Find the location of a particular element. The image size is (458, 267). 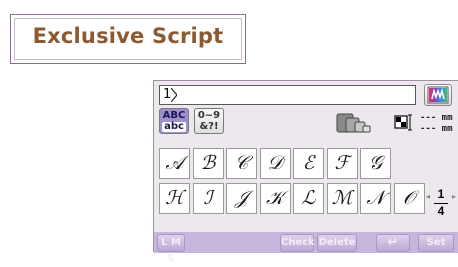

height-readout: --- mm is located at coordinates (436, 129).